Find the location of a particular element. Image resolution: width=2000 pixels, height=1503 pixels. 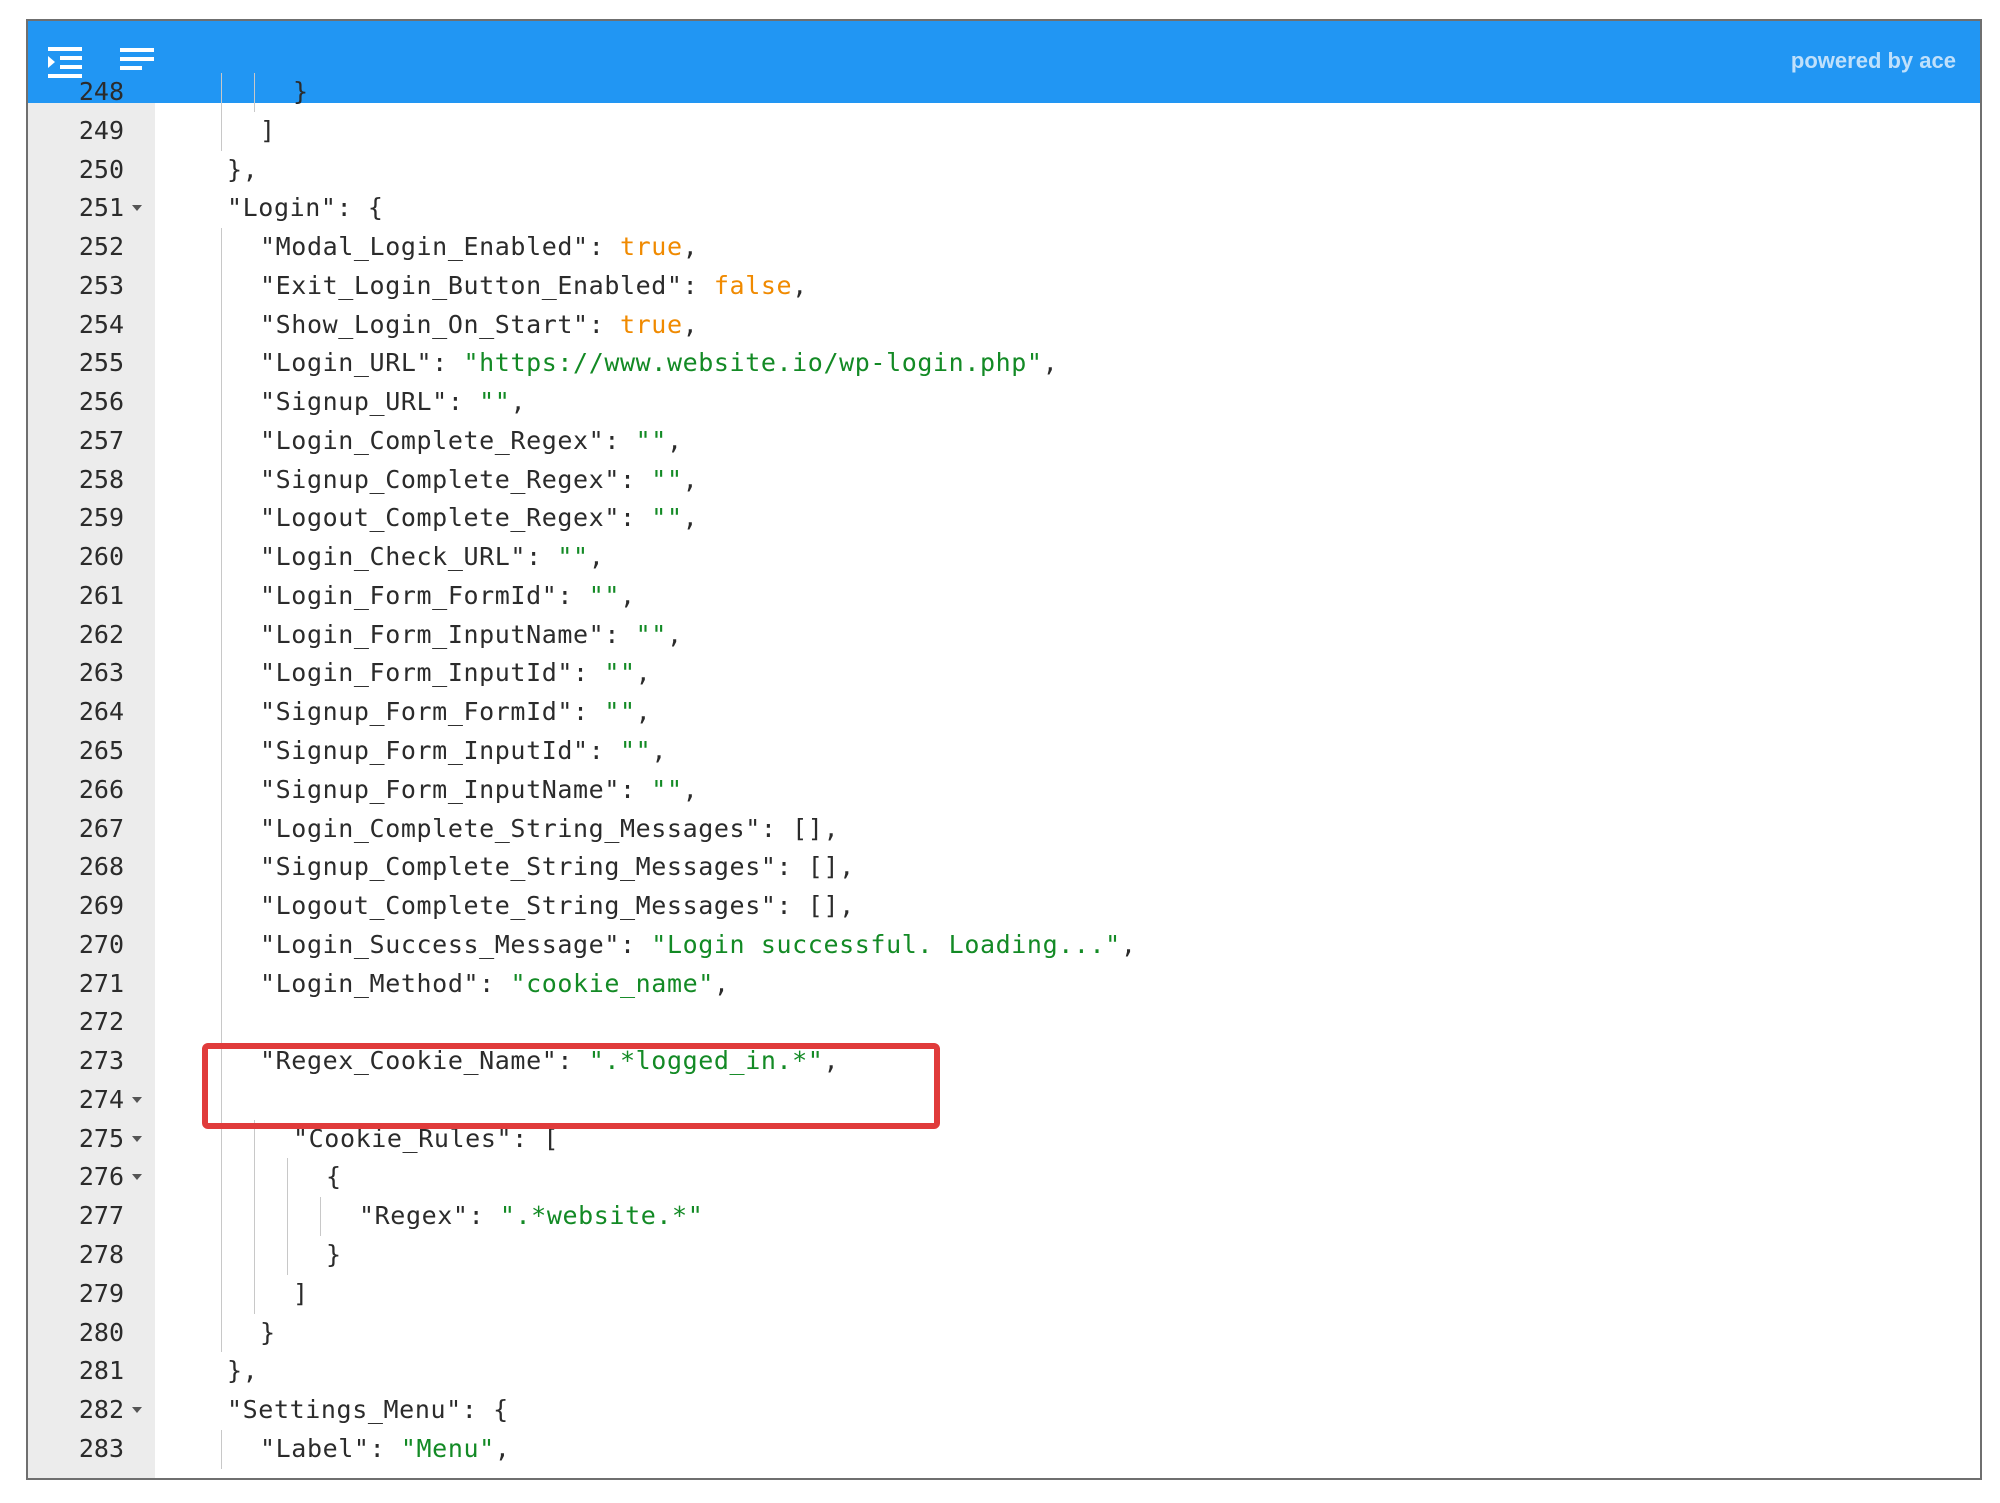

json-punctuation: } is located at coordinates (301, 91).